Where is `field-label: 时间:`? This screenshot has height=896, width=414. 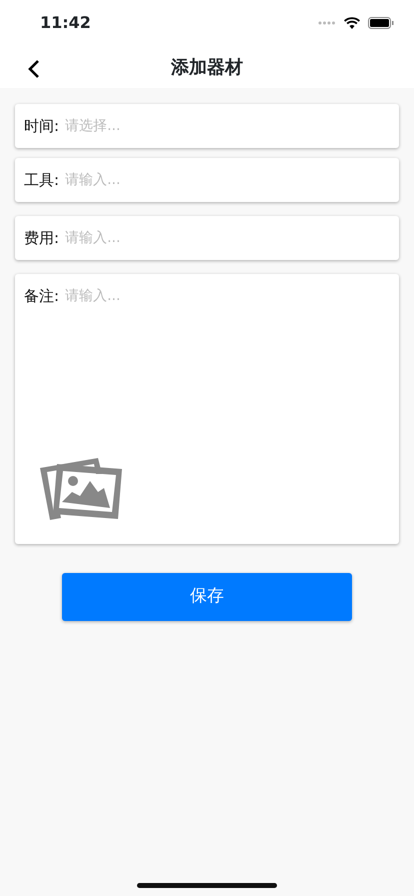 field-label: 时间: is located at coordinates (42, 126).